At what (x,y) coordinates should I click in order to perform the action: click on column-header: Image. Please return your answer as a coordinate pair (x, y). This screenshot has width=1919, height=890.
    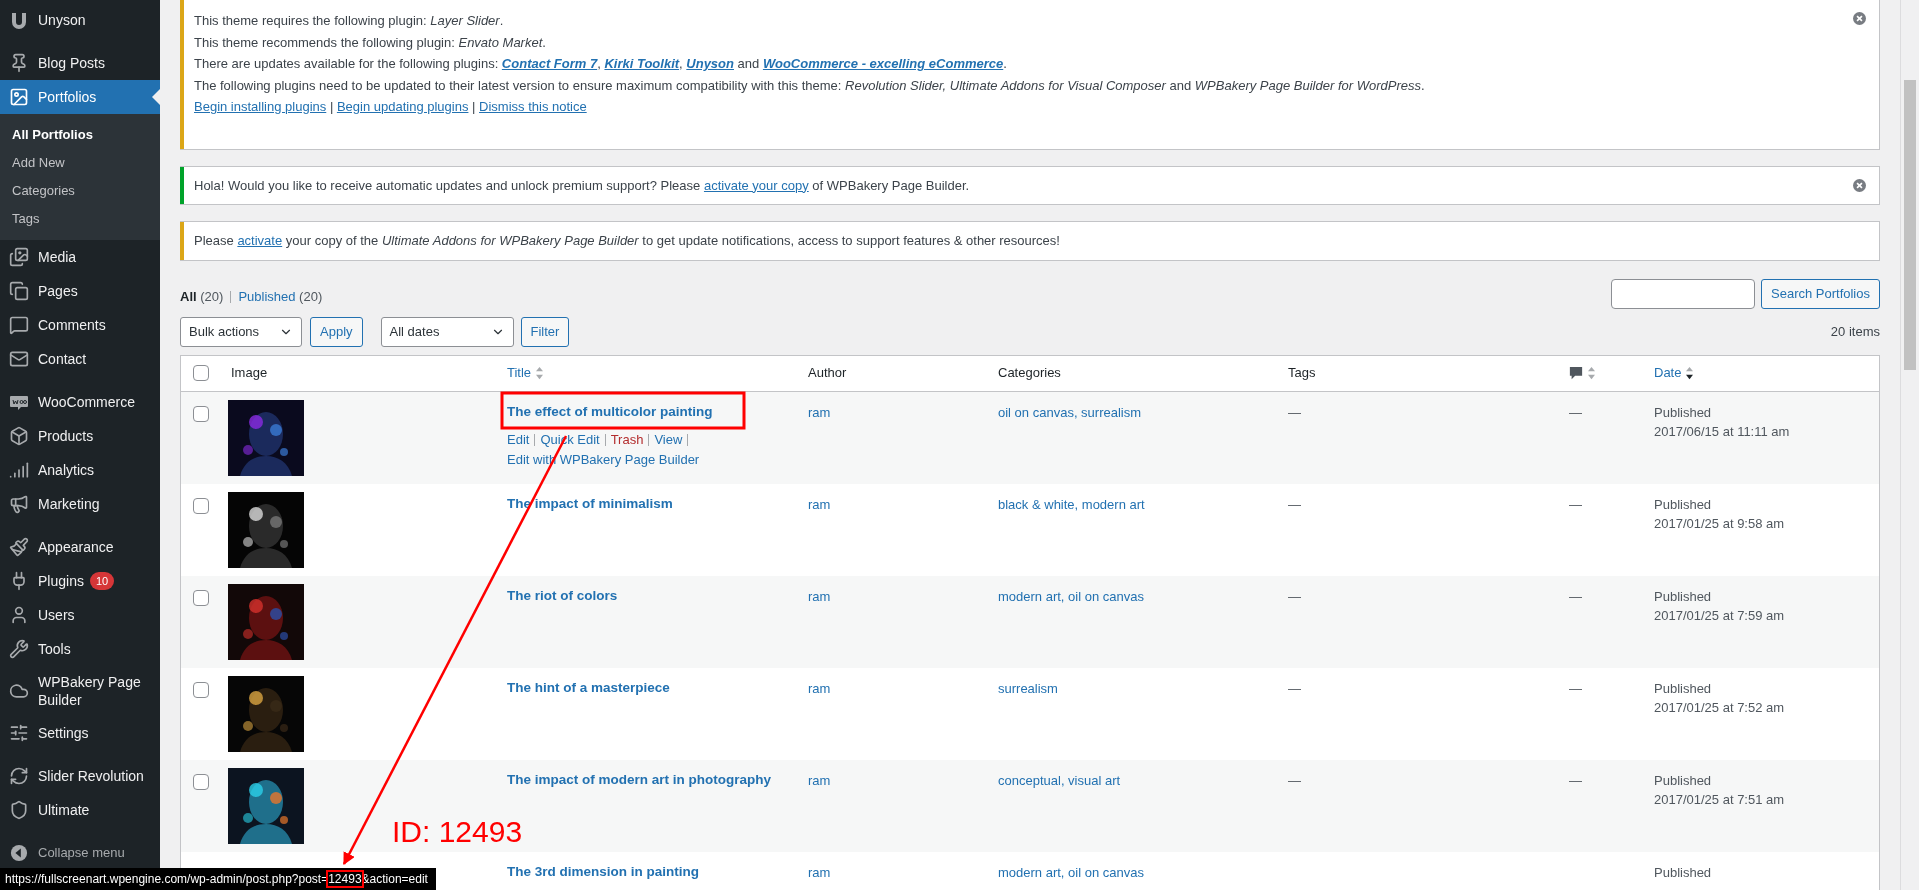
    Looking at the image, I should click on (249, 373).